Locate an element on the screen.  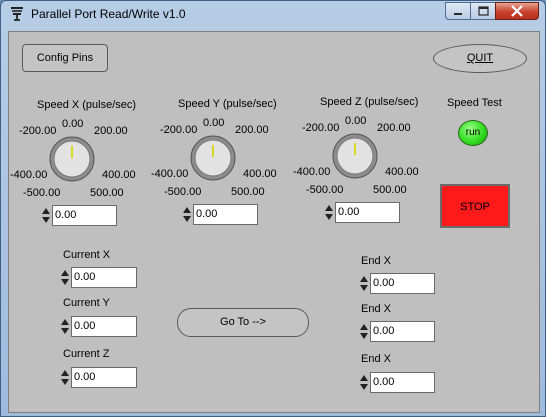
current-y-input: 0.00 is located at coordinates (104, 326).